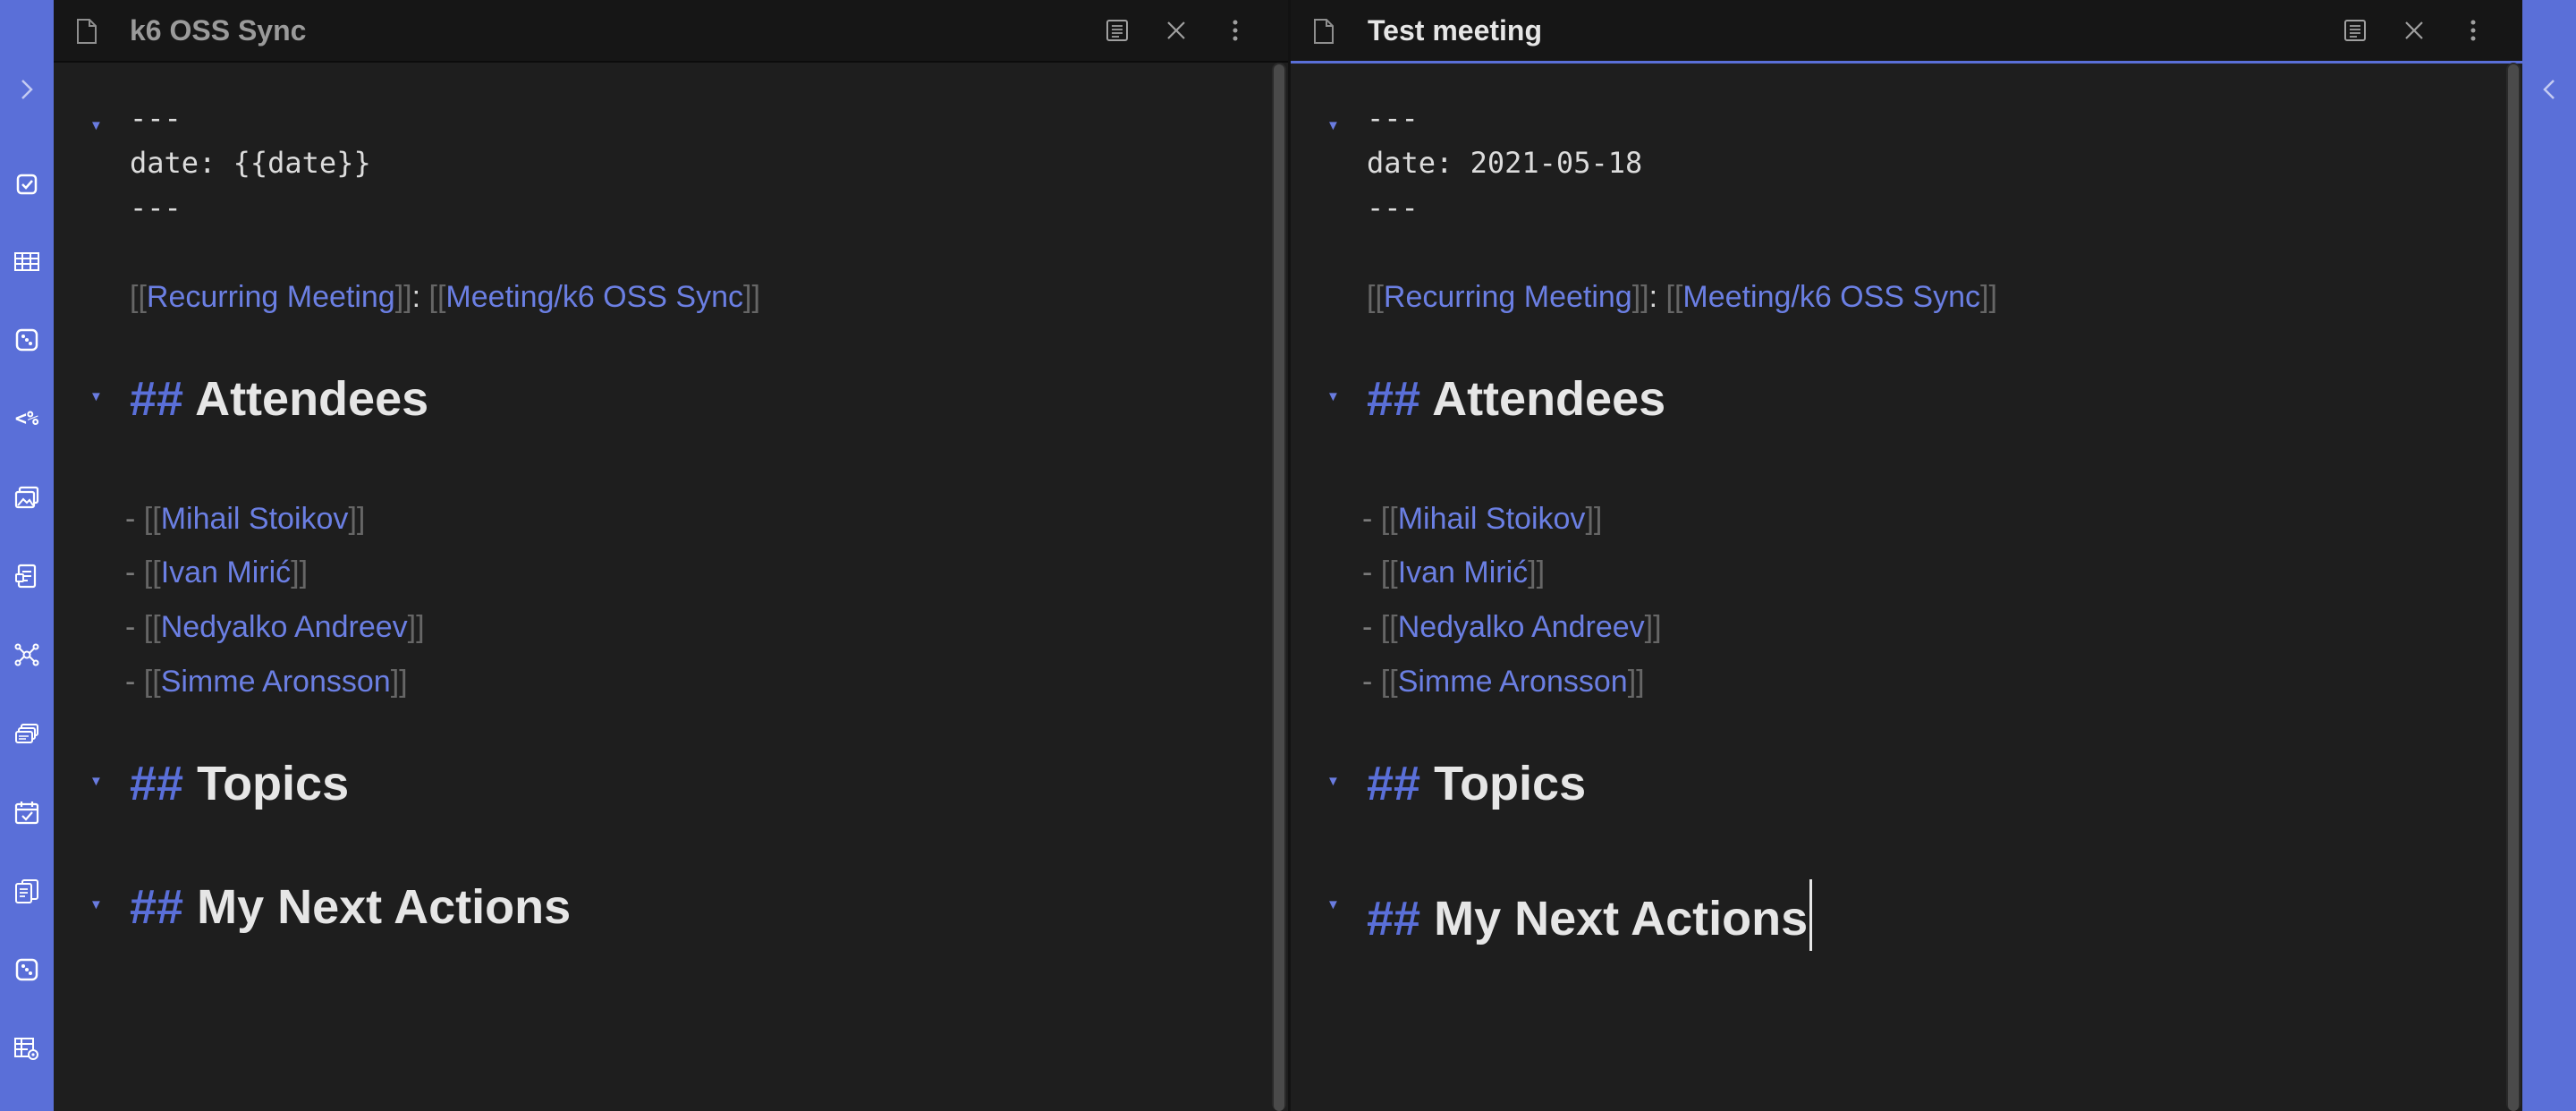  I want to click on table-settings-icon, so click(27, 1048).